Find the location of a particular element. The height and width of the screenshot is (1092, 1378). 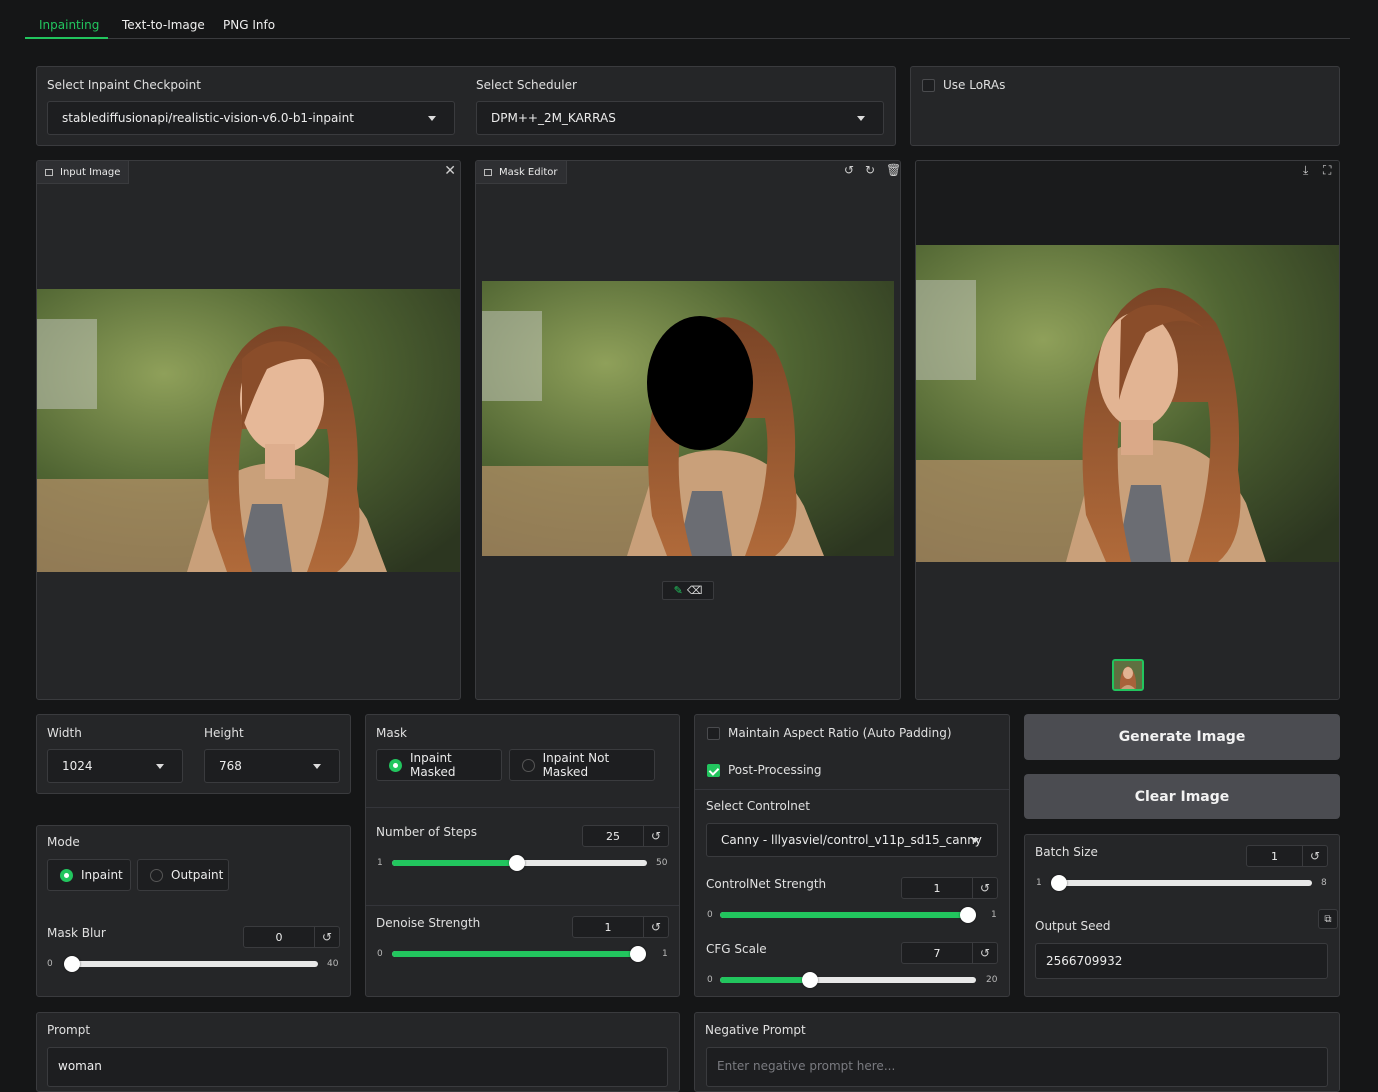

height-select: 768 is located at coordinates (272, 766).